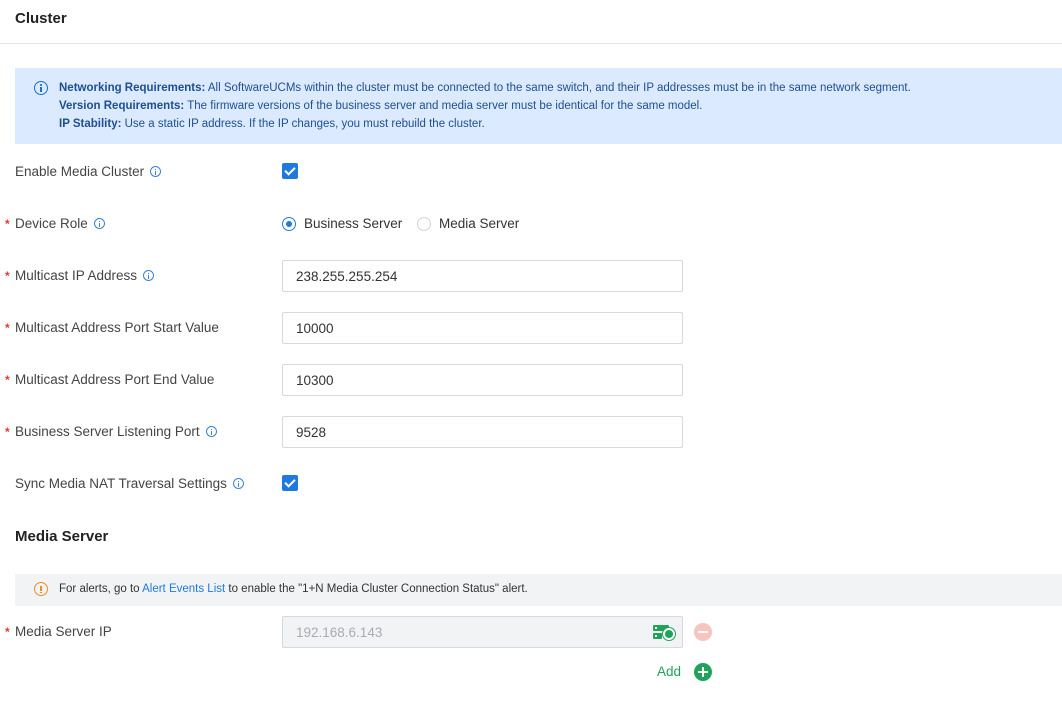  Describe the element at coordinates (664, 632) in the screenshot. I see `server-status-icon` at that location.